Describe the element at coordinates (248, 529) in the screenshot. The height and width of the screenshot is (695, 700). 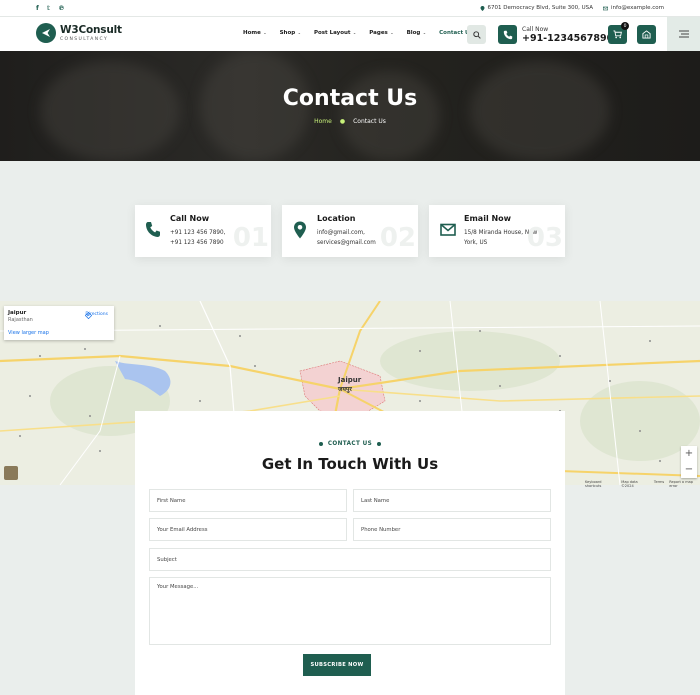
I see `email-input` at that location.